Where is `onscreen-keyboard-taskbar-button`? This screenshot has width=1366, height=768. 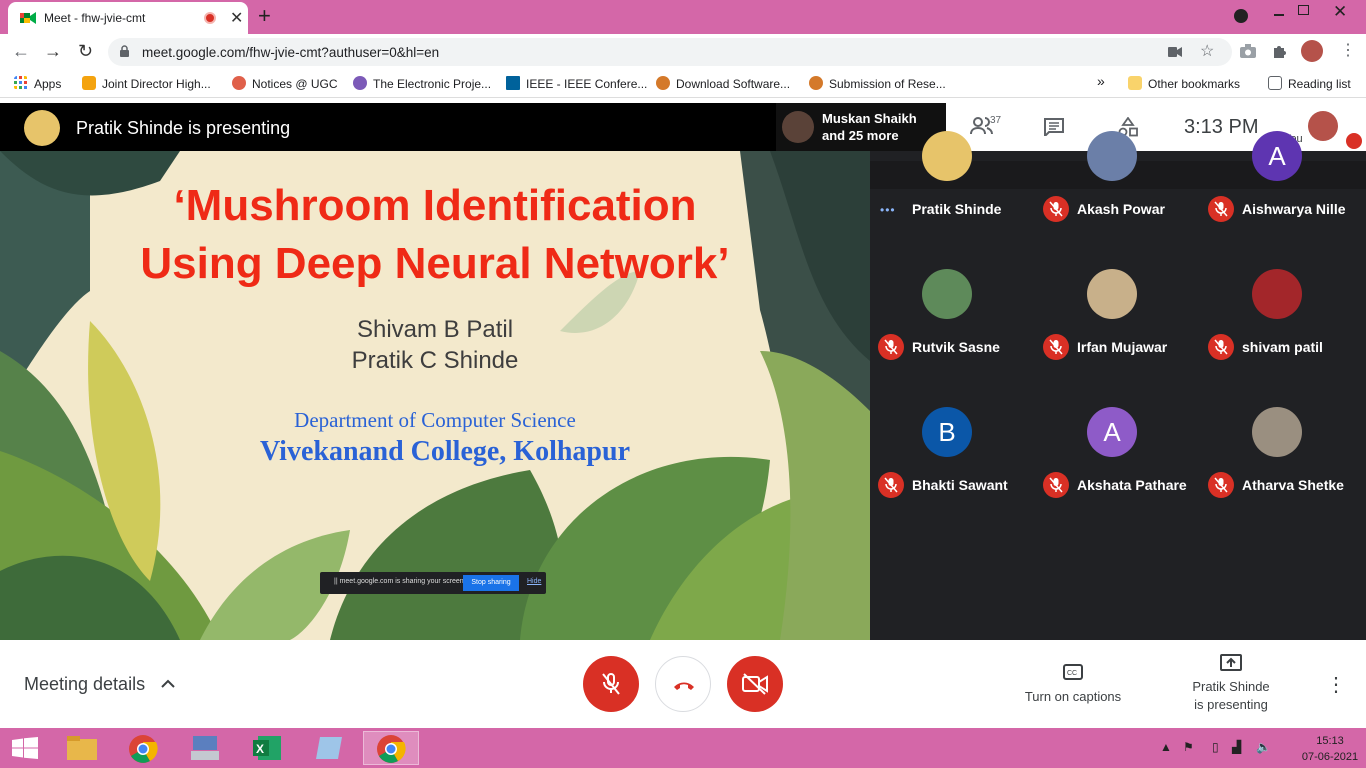 onscreen-keyboard-taskbar-button is located at coordinates (206, 748).